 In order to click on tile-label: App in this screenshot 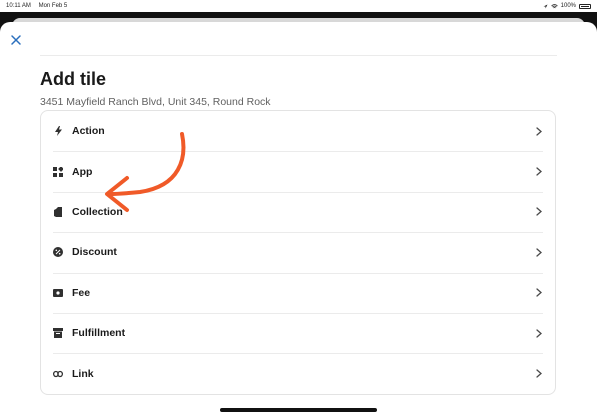, I will do `click(82, 171)`.